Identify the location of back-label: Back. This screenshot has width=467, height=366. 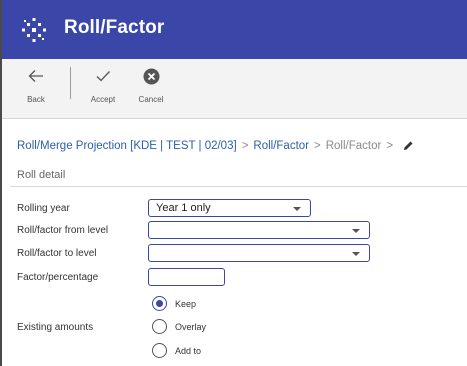
(36, 99).